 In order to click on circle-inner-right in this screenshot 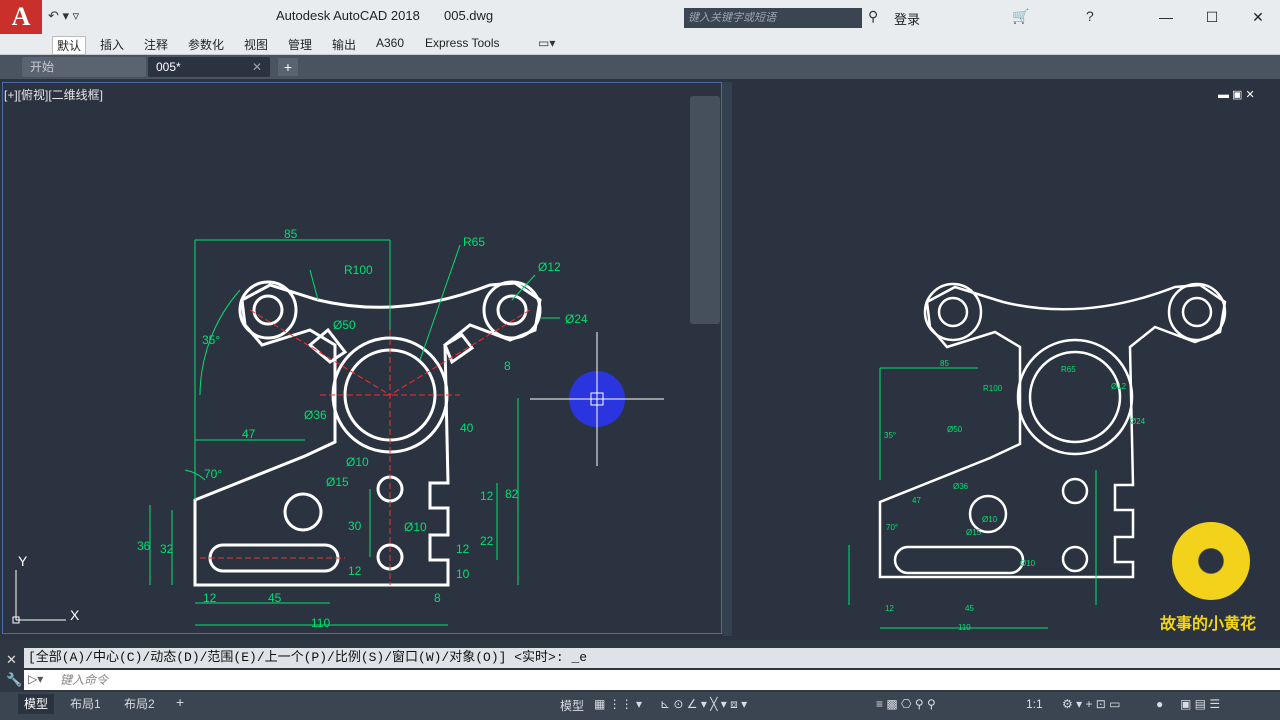, I will do `click(512, 310)`.